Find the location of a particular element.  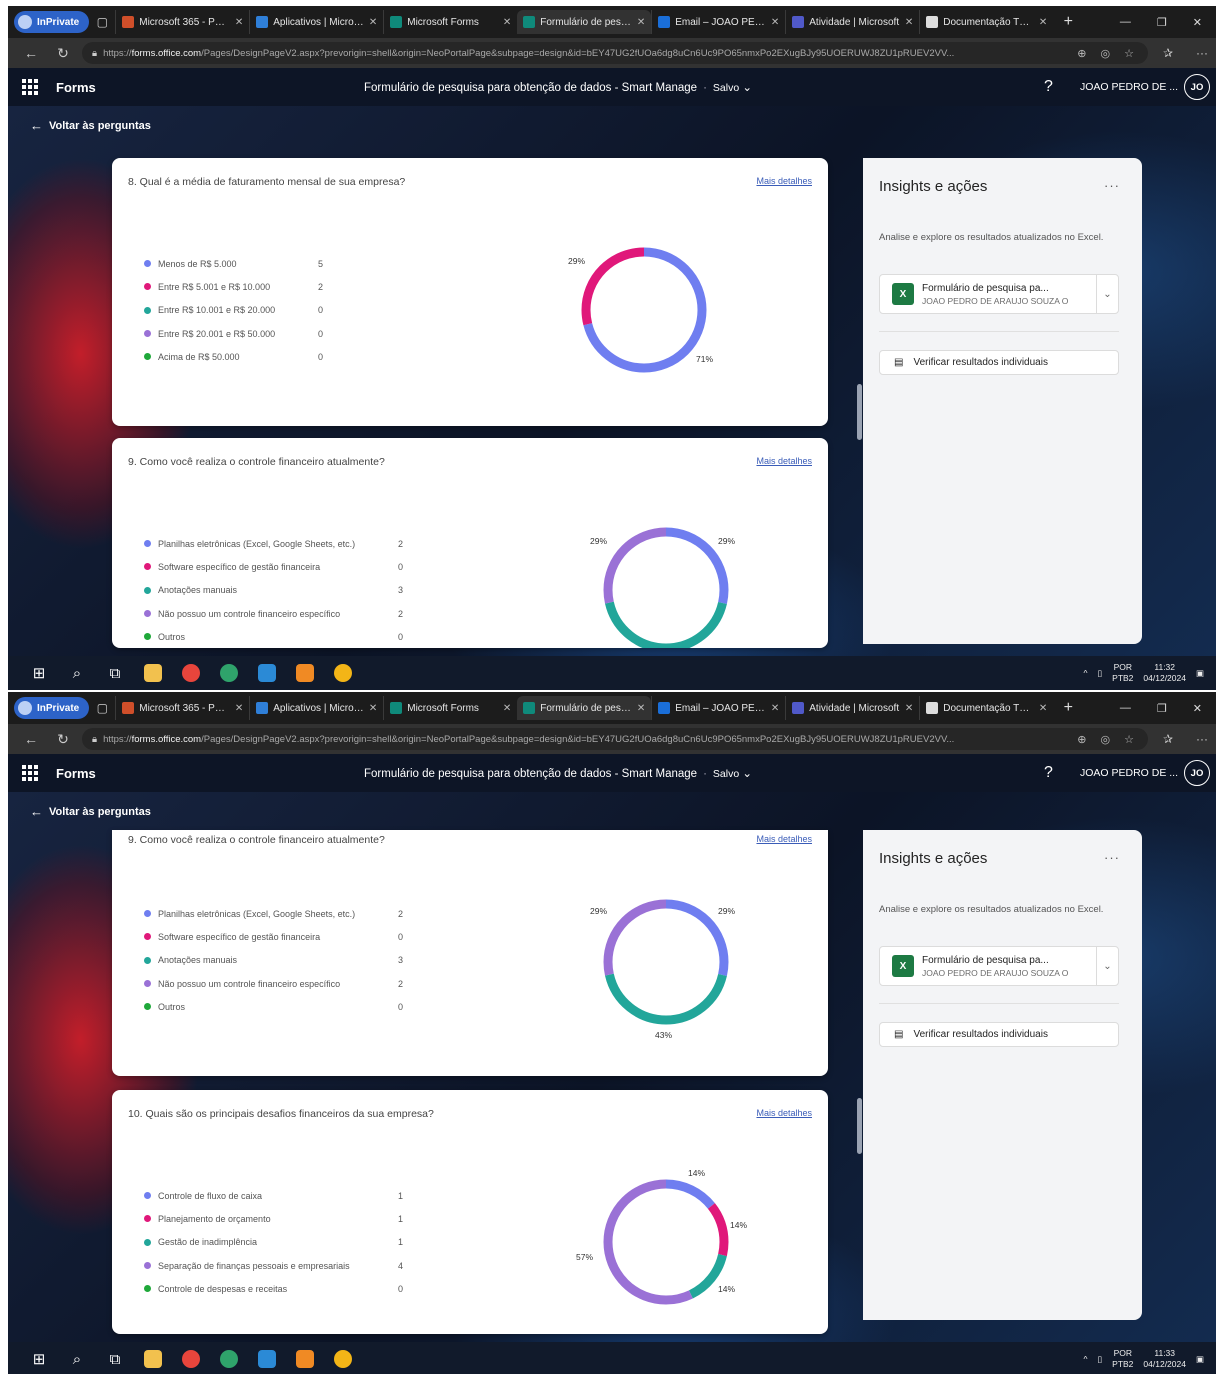

clock: 11:33 04/12/2024 is located at coordinates (1164, 1359).